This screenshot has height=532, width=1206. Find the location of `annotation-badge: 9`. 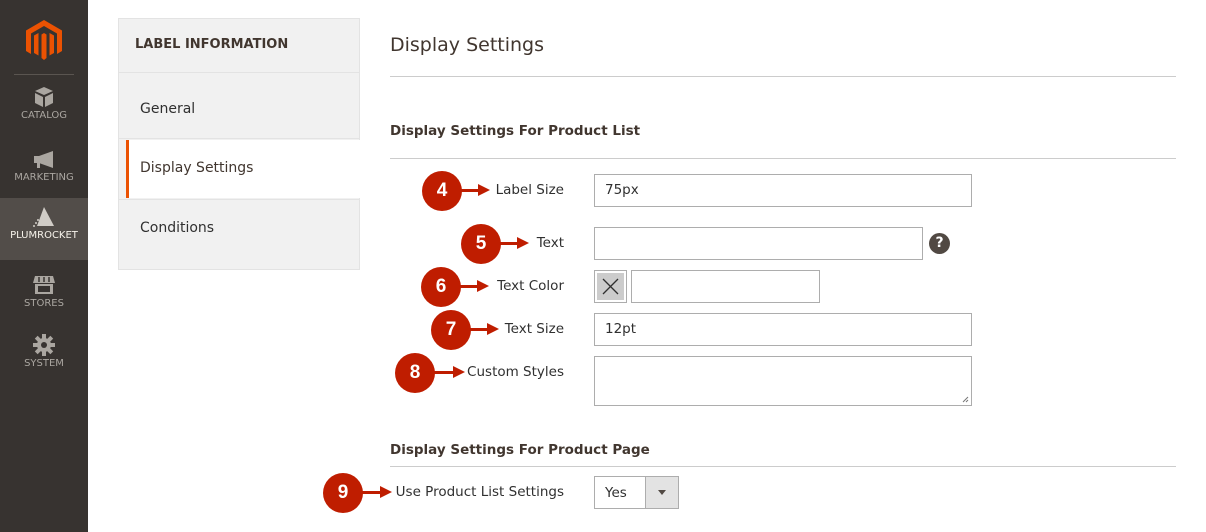

annotation-badge: 9 is located at coordinates (343, 493).